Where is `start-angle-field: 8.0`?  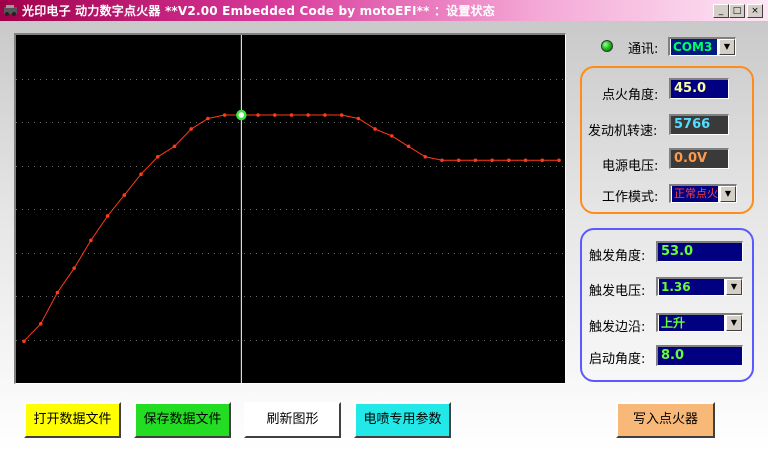
start-angle-field: 8.0 is located at coordinates (699, 355).